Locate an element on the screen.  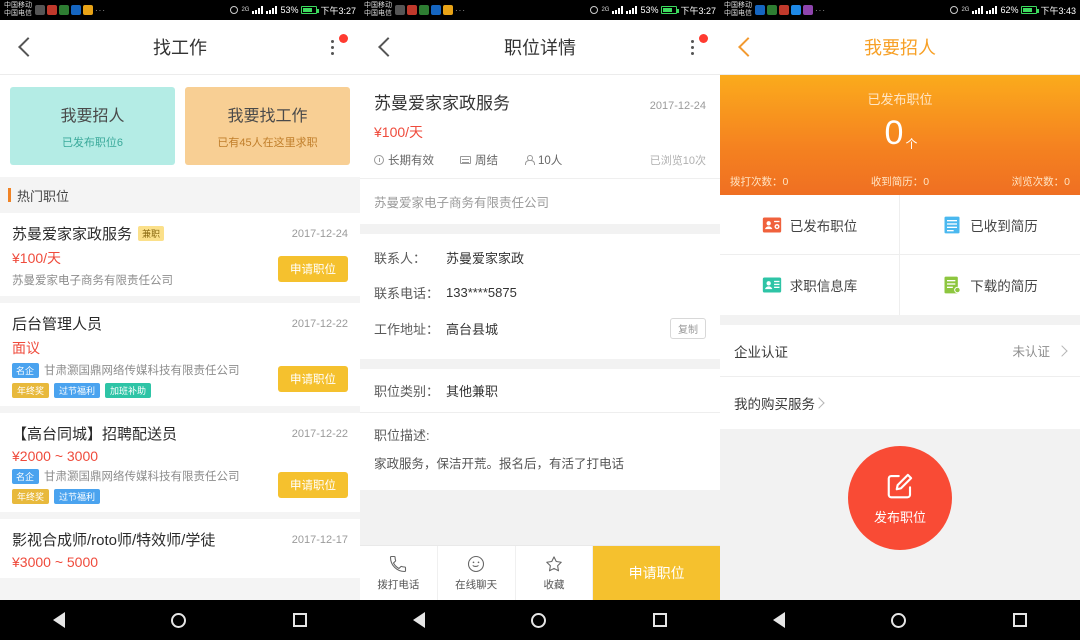
category-label: 职位类别： is located at coordinates (407, 391).